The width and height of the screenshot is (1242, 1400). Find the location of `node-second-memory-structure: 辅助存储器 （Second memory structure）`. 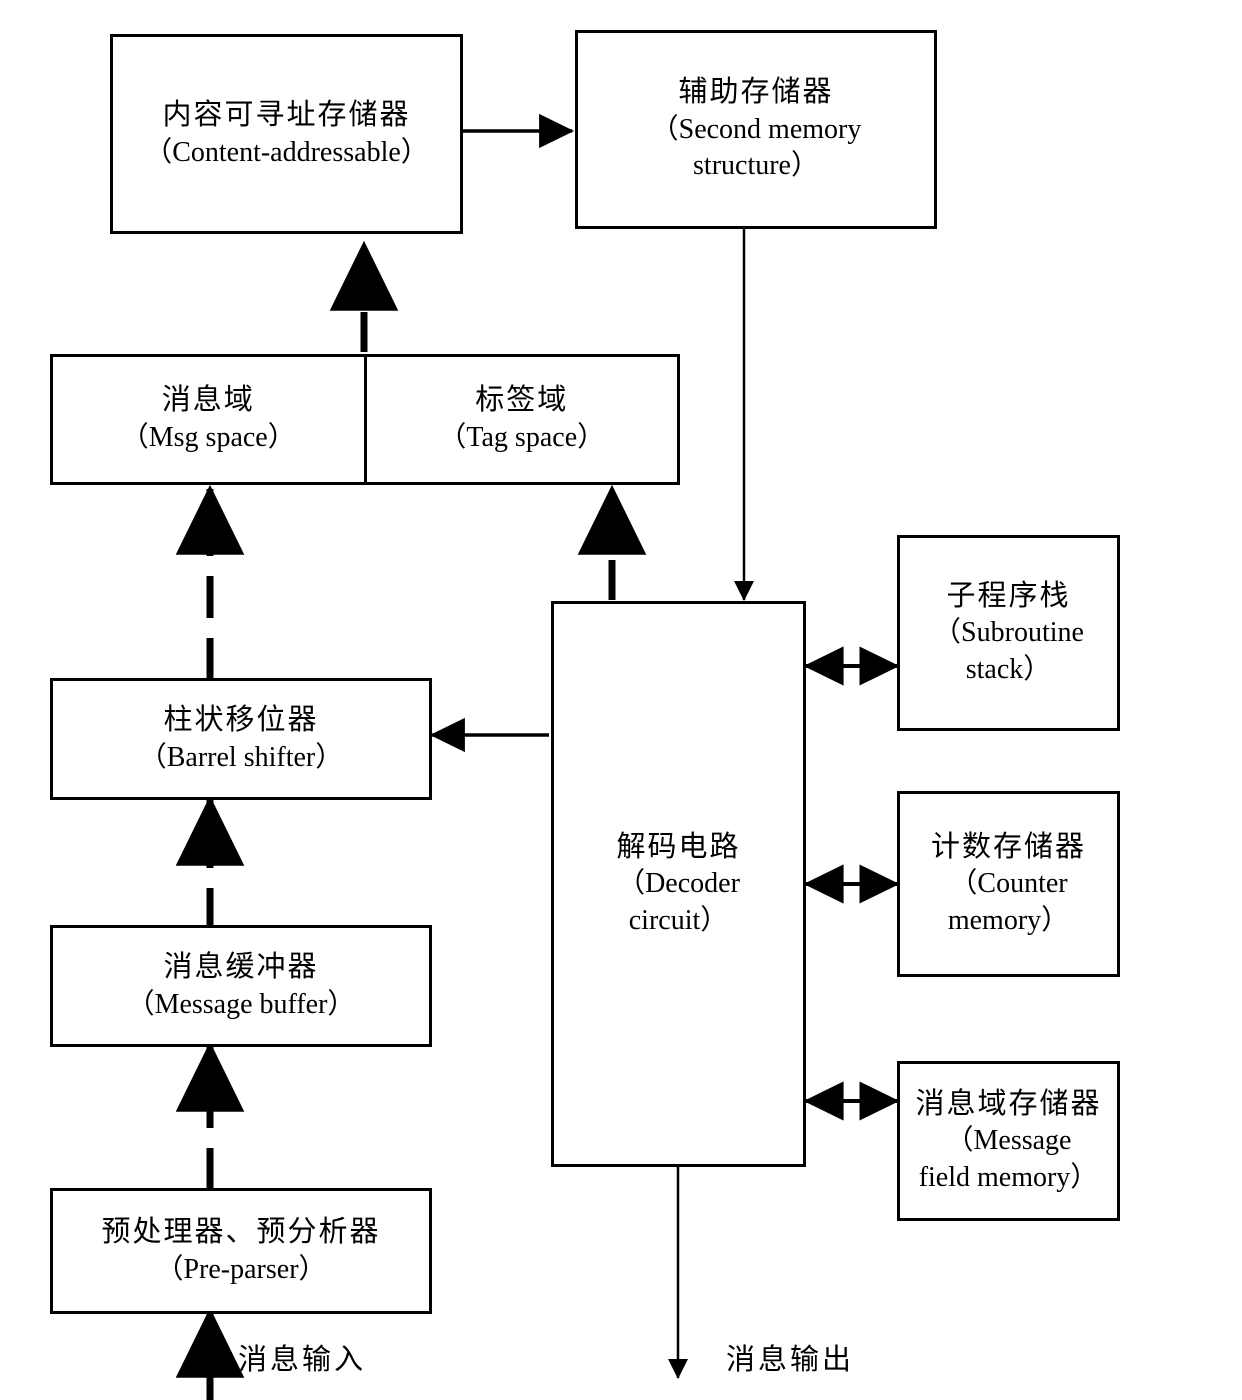

node-second-memory-structure: 辅助存储器 （Second memory structure） is located at coordinates (756, 129).